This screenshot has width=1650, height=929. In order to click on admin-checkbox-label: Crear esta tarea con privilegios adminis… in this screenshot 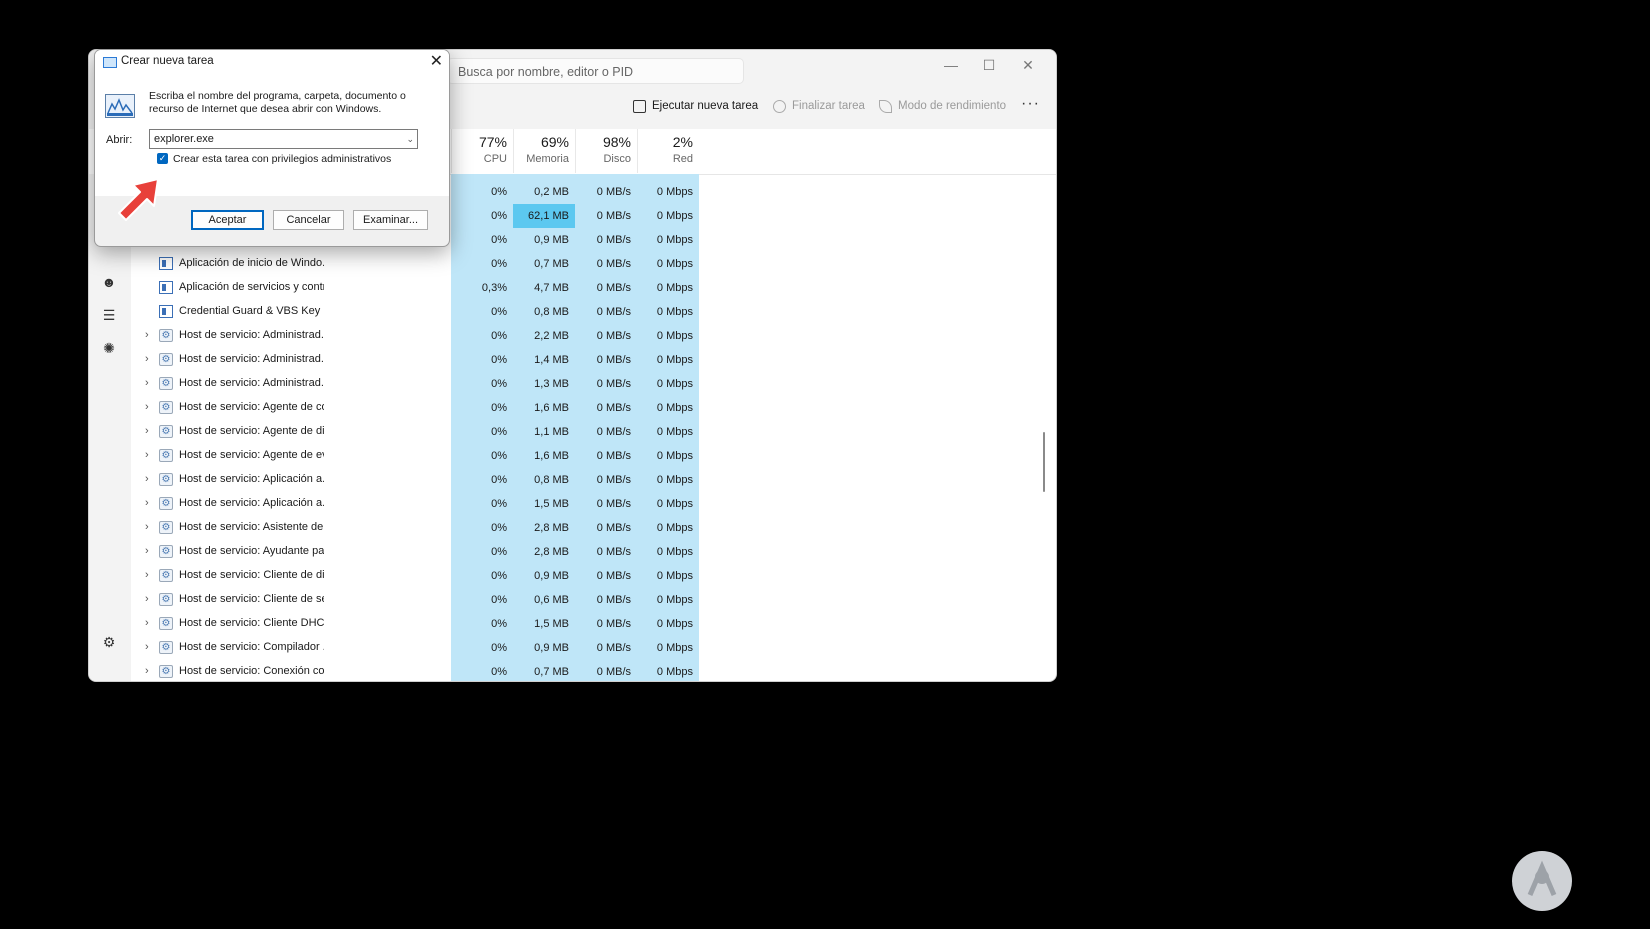, I will do `click(282, 159)`.